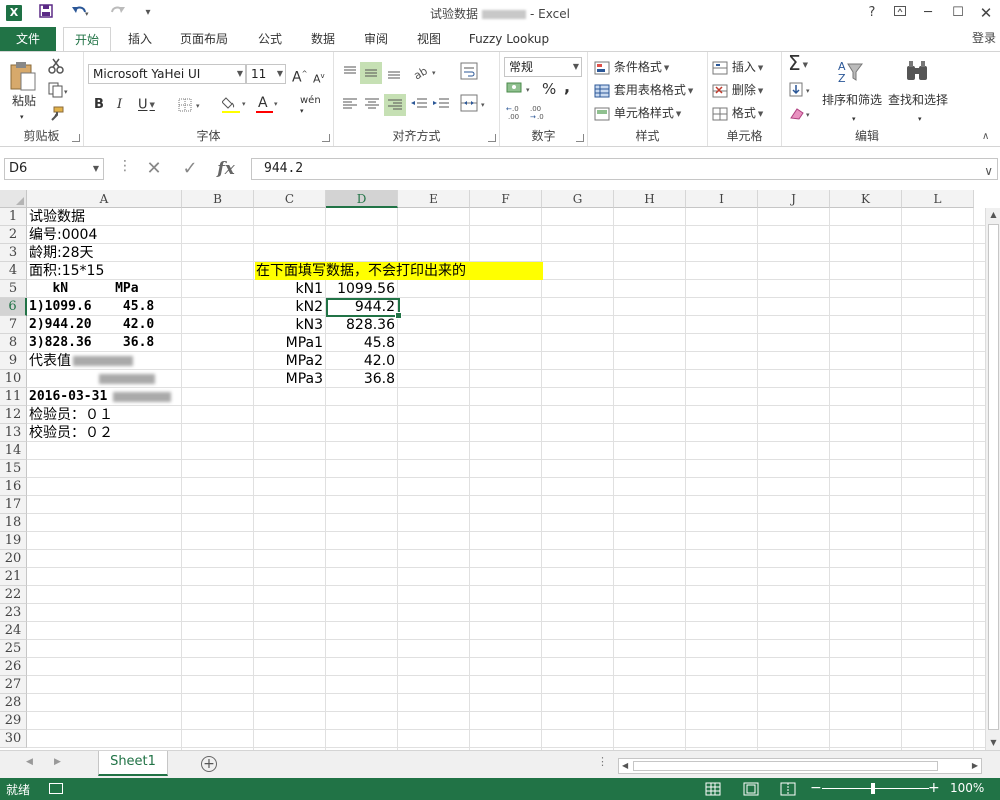 This screenshot has height=800, width=1000. What do you see at coordinates (958, 13) in the screenshot?
I see `maximize-icon: ☐` at bounding box center [958, 13].